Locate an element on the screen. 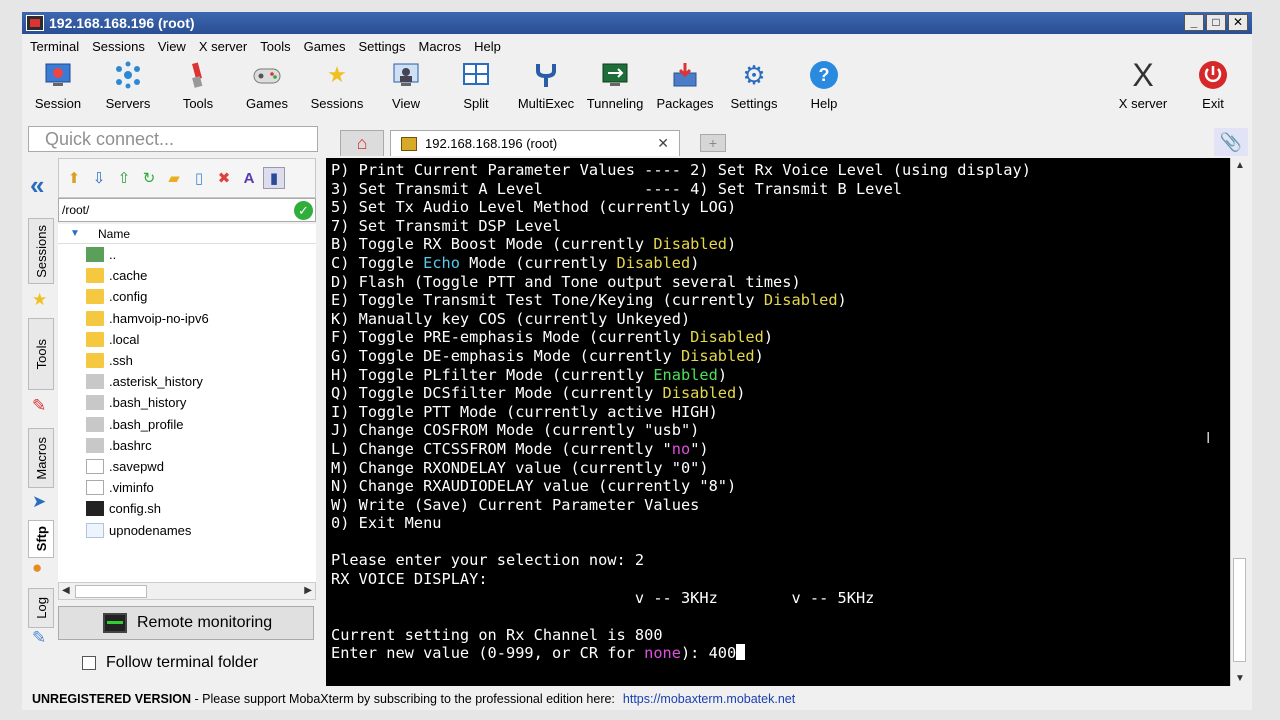 The image size is (1280, 720). servers-button: Servers is located at coordinates (128, 85).